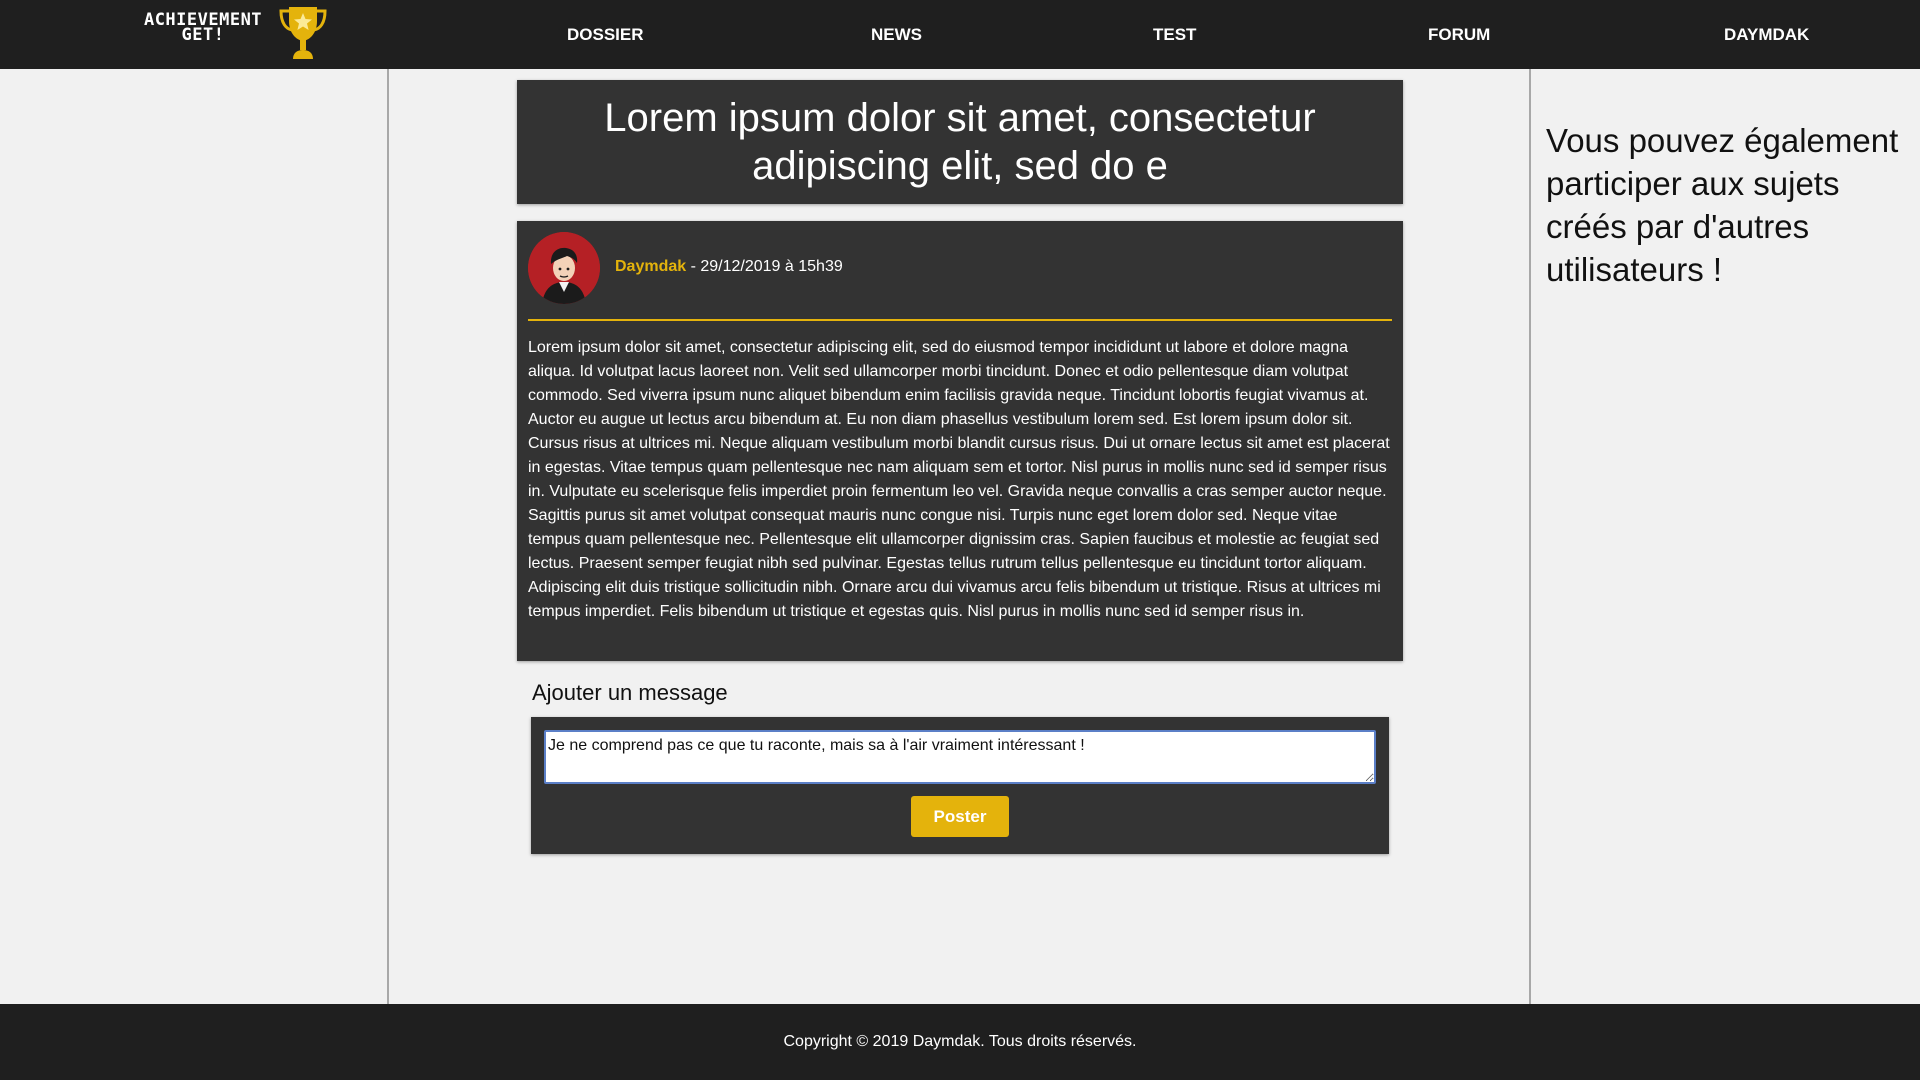 This screenshot has height=1080, width=1920. I want to click on post-author-link: Daymdak, so click(650, 266).